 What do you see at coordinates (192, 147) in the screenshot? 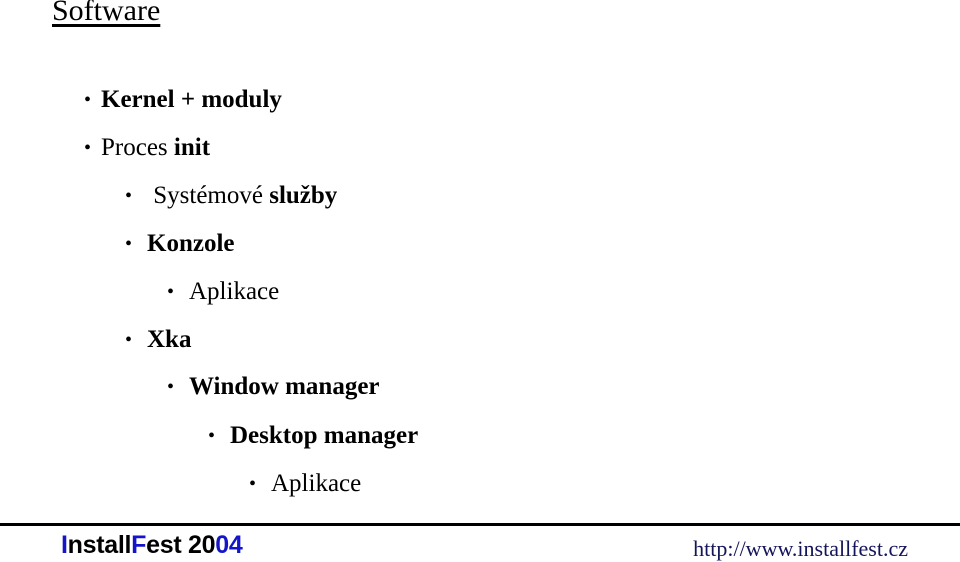
I see `item-text-bold: init` at bounding box center [192, 147].